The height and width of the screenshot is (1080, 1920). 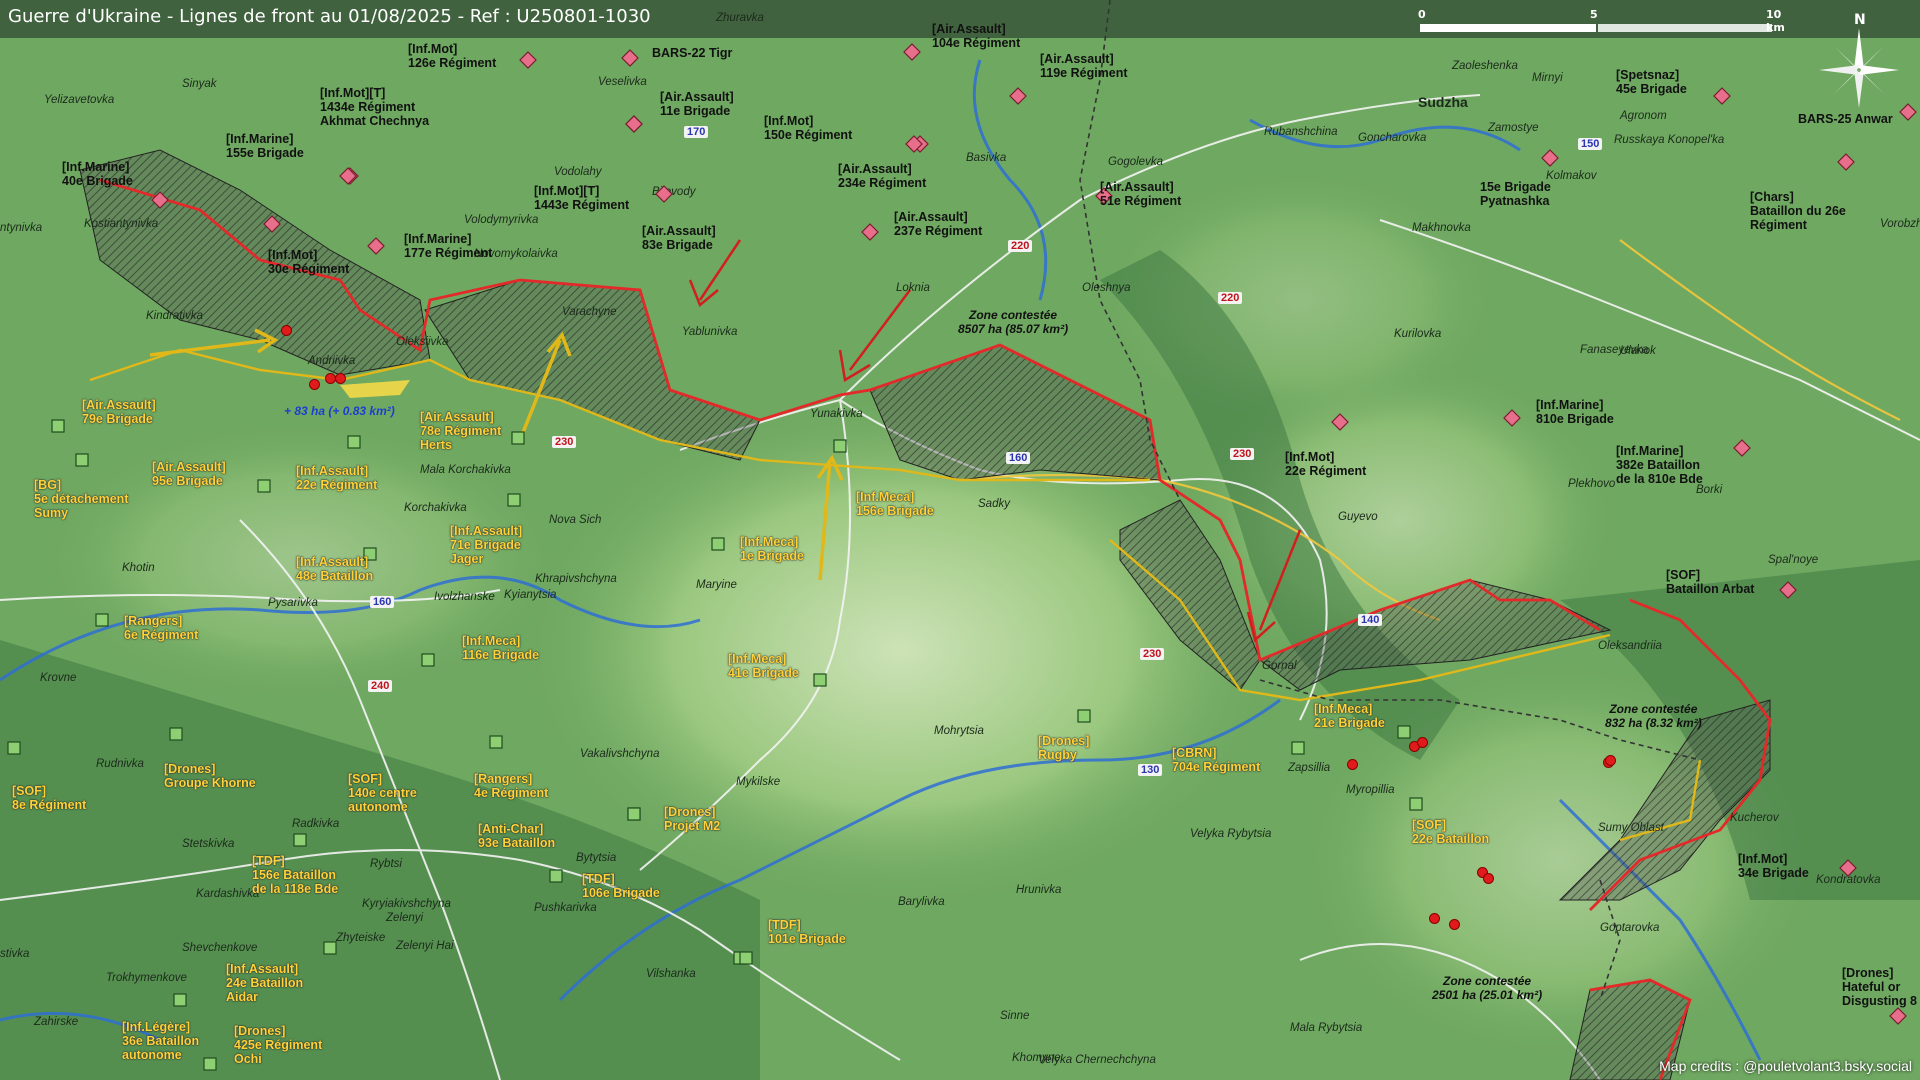 What do you see at coordinates (1392, 138) in the screenshot?
I see `place-label: Goncharovka` at bounding box center [1392, 138].